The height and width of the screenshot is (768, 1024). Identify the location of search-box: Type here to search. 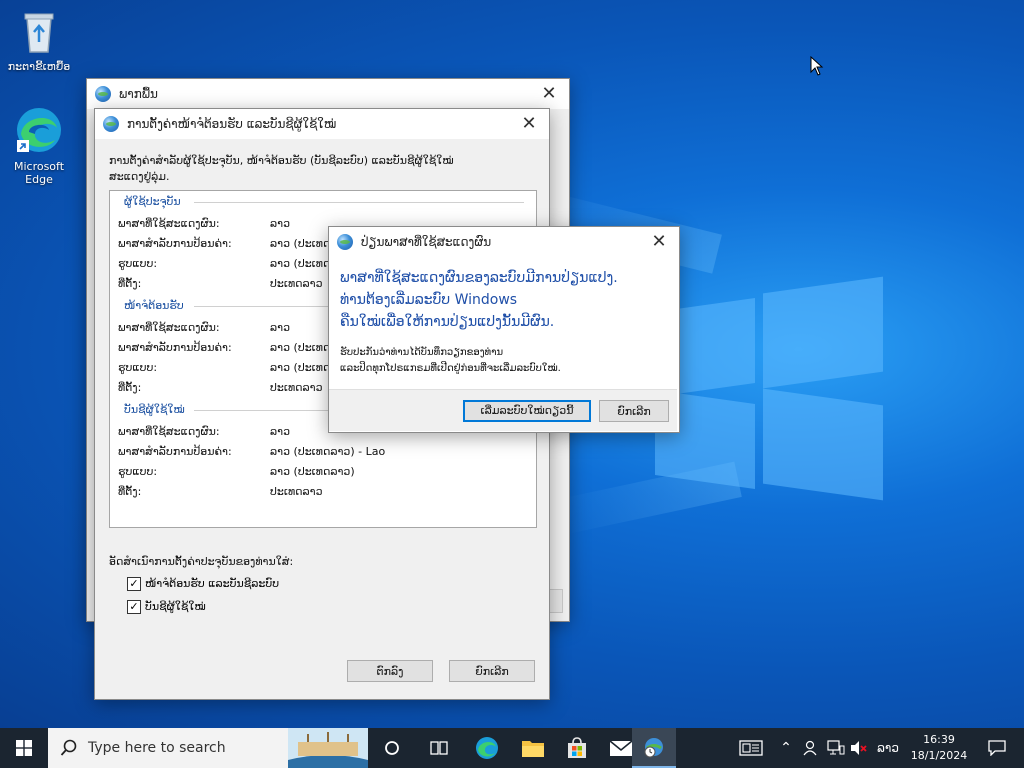
(208, 748).